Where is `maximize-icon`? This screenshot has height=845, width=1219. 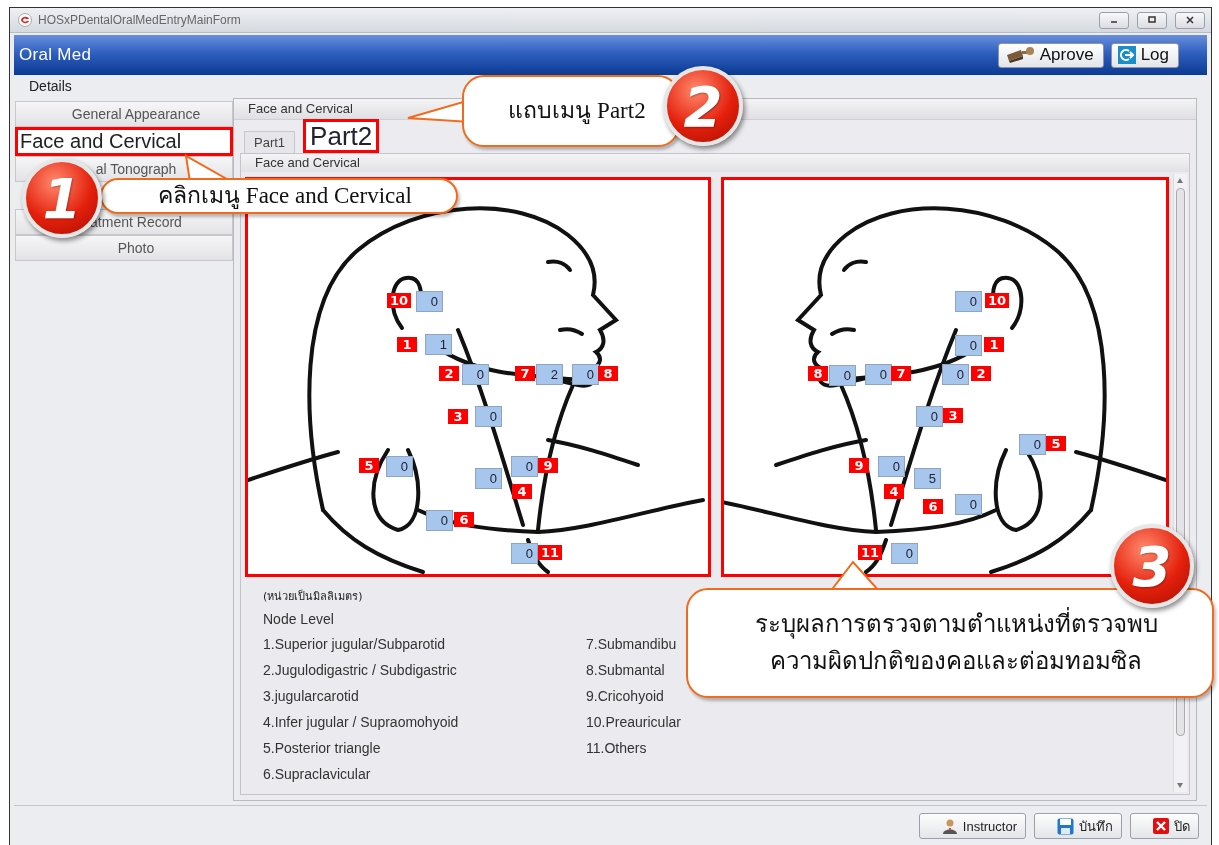 maximize-icon is located at coordinates (1152, 20).